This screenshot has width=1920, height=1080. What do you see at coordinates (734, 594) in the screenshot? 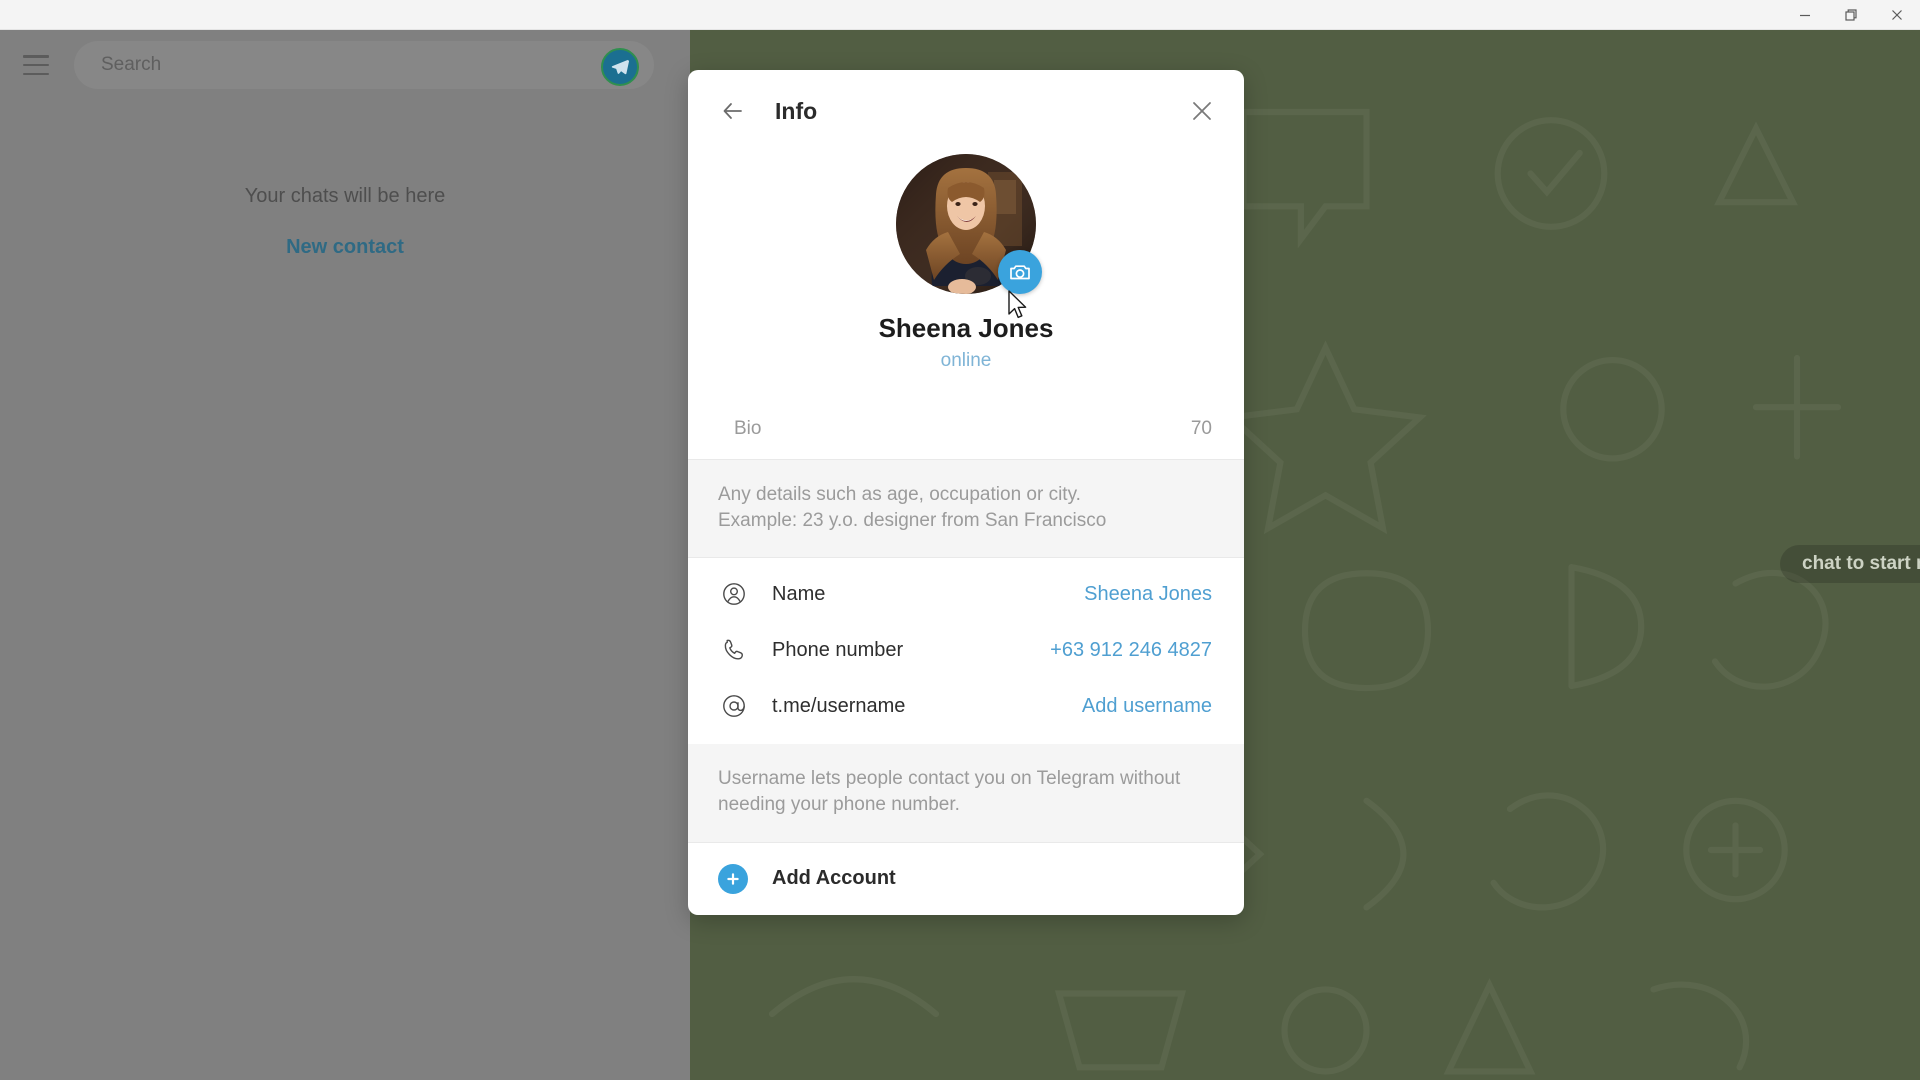
I see `person-icon` at bounding box center [734, 594].